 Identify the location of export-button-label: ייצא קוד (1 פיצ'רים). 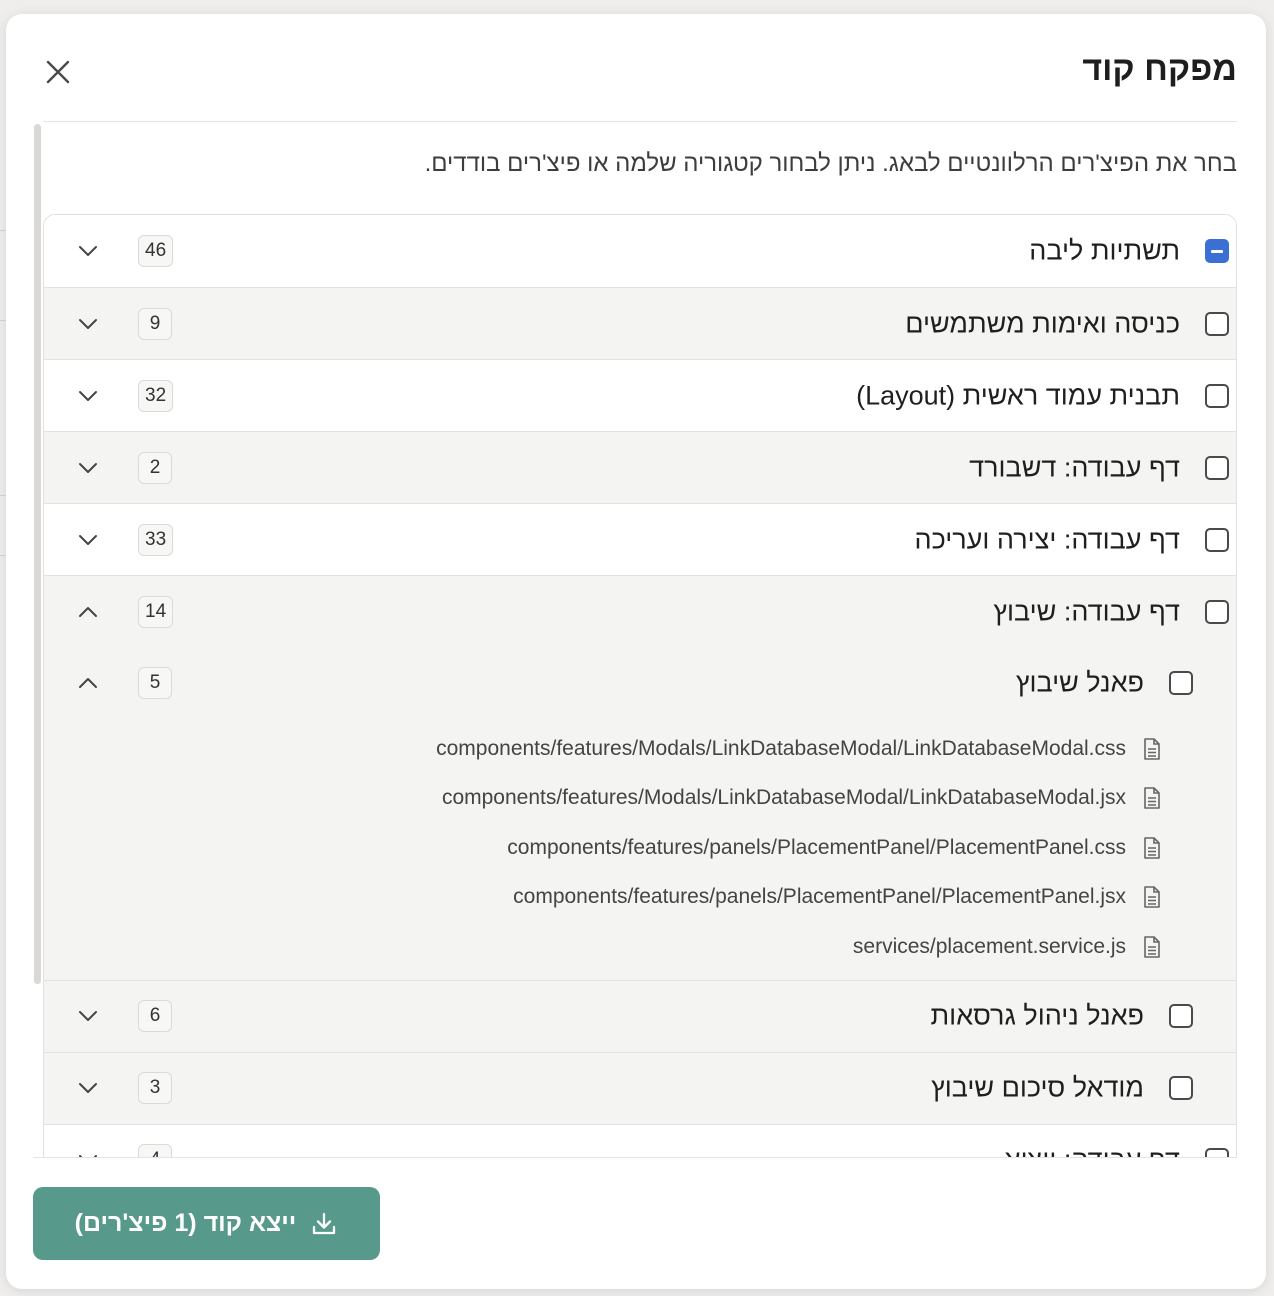
(185, 1223).